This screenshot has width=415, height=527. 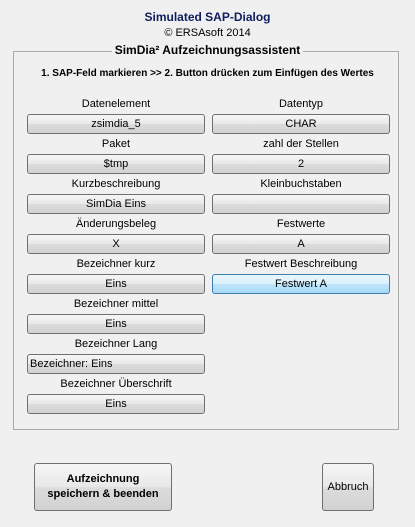 What do you see at coordinates (103, 494) in the screenshot?
I see `save-button-line2: speichern & beenden` at bounding box center [103, 494].